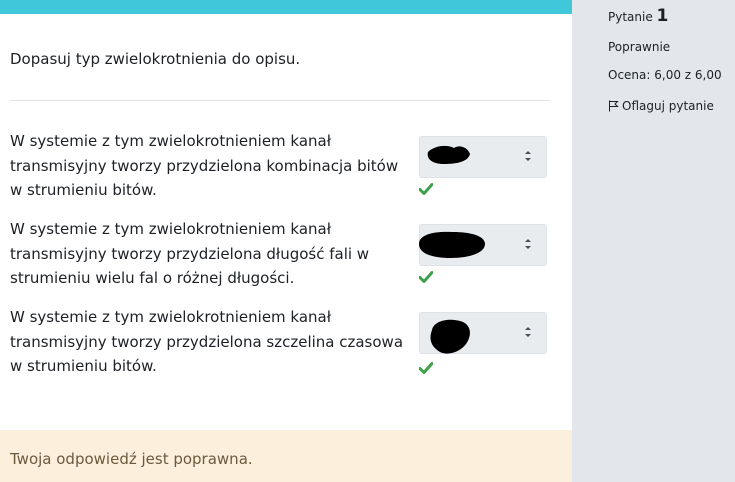 This screenshot has width=735, height=482. I want to click on divider, so click(280, 100).